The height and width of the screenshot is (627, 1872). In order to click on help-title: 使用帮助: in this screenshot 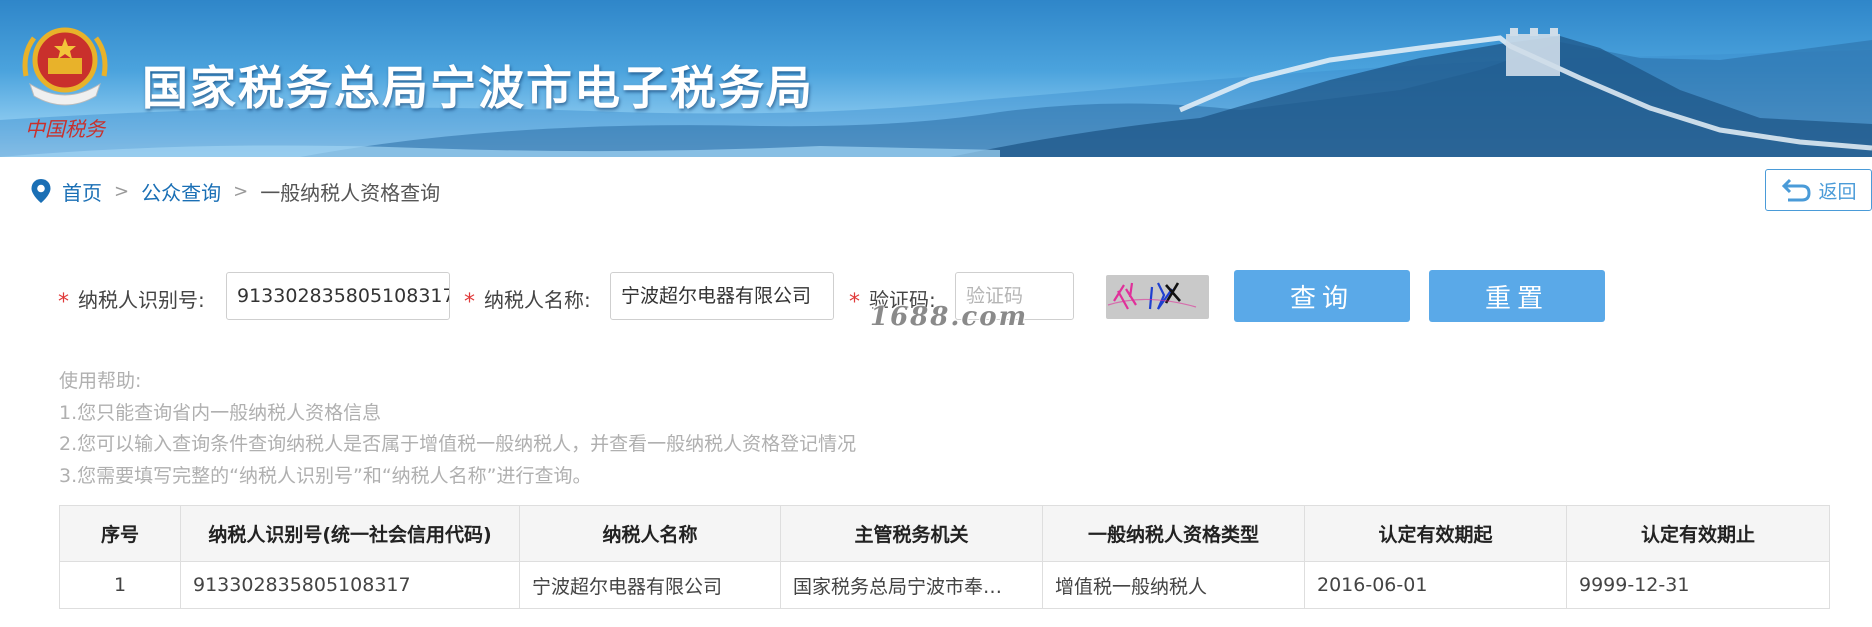, I will do `click(100, 381)`.